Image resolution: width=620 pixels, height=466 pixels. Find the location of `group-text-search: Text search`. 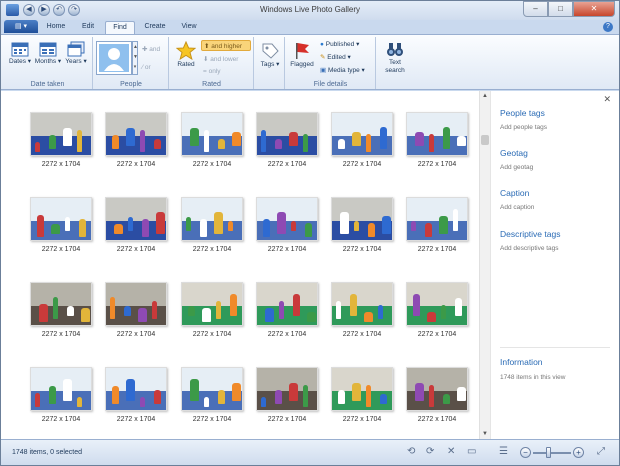

group-text-search: Text search is located at coordinates (395, 63).